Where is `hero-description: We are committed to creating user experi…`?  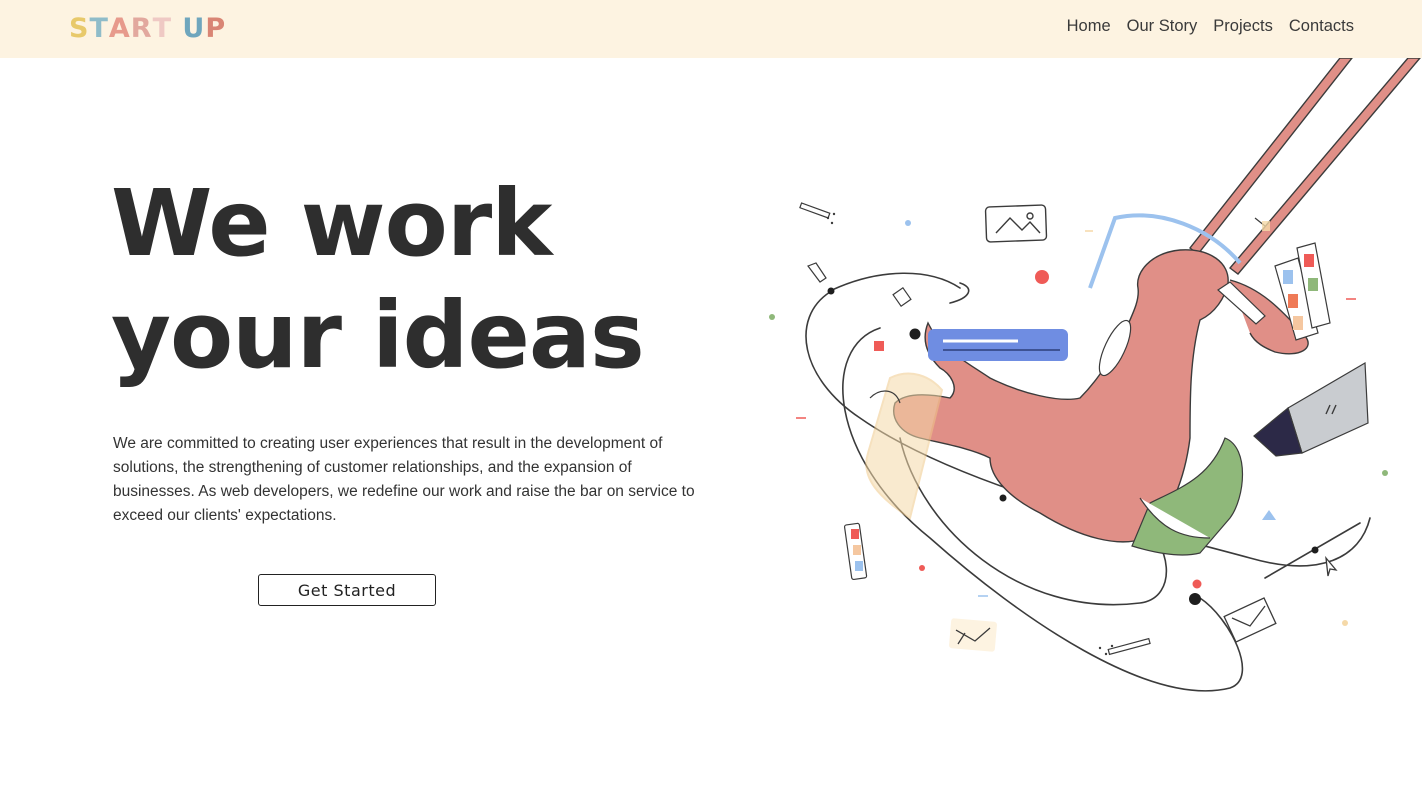 hero-description: We are committed to creating user experi… is located at coordinates (404, 479).